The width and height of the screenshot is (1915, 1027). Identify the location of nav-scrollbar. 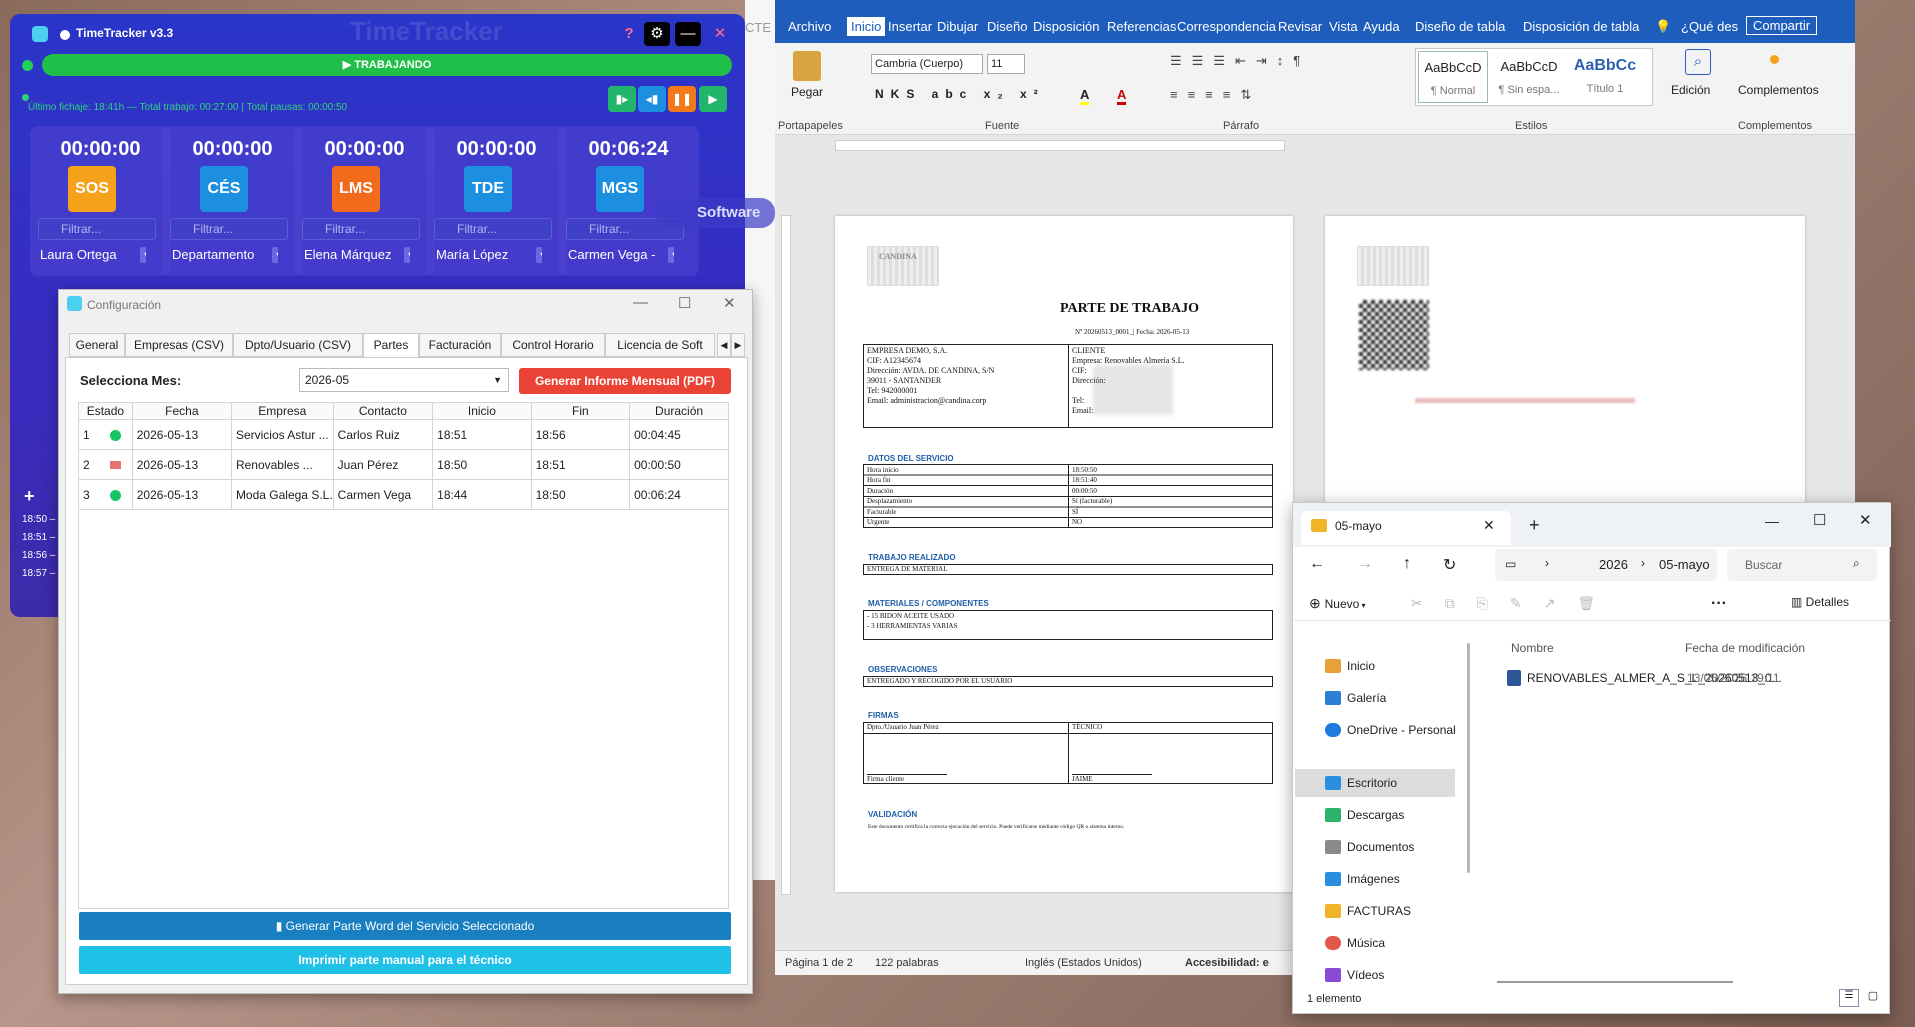
(1468, 758).